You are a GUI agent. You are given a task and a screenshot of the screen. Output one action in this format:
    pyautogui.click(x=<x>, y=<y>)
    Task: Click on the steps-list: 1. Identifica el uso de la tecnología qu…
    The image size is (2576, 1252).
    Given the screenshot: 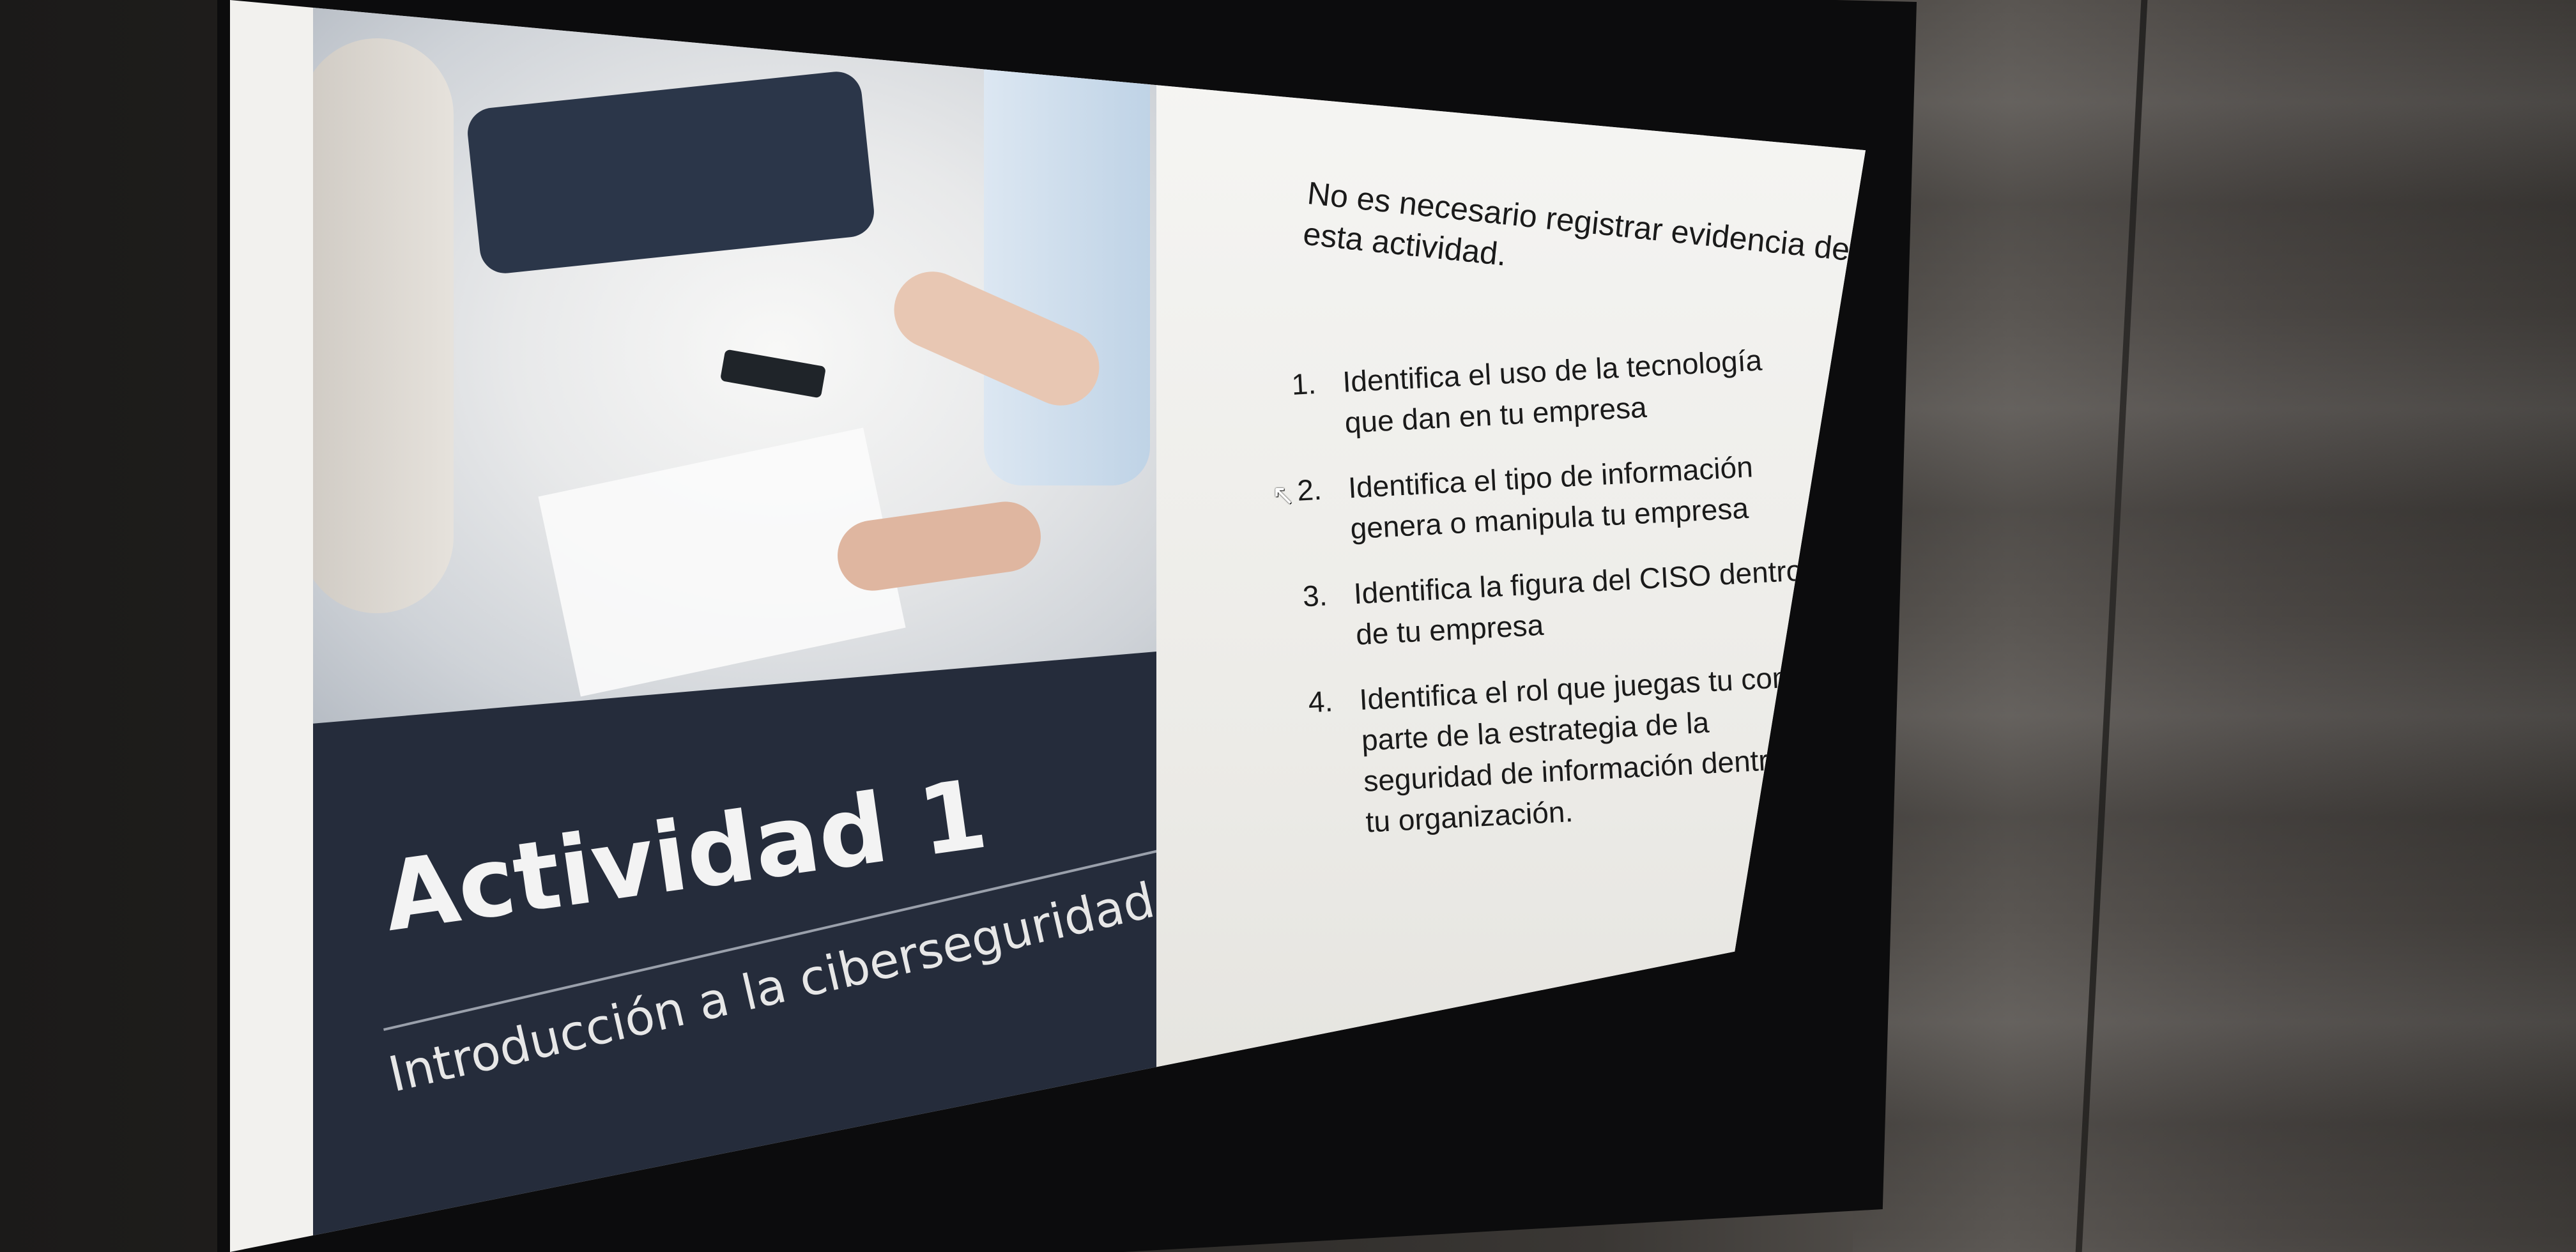 What is the action you would take?
    pyautogui.click(x=1565, y=603)
    